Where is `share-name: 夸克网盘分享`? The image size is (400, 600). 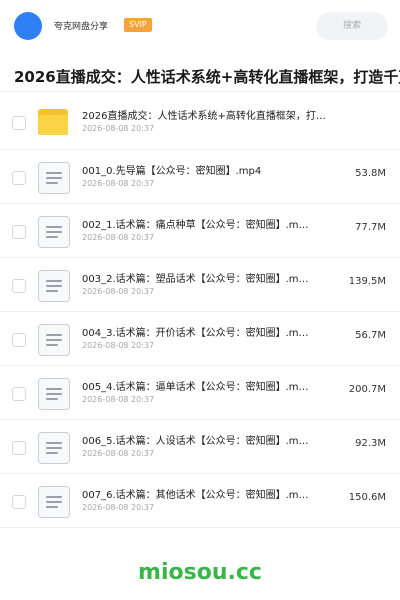 share-name: 夸克网盘分享 is located at coordinates (81, 27).